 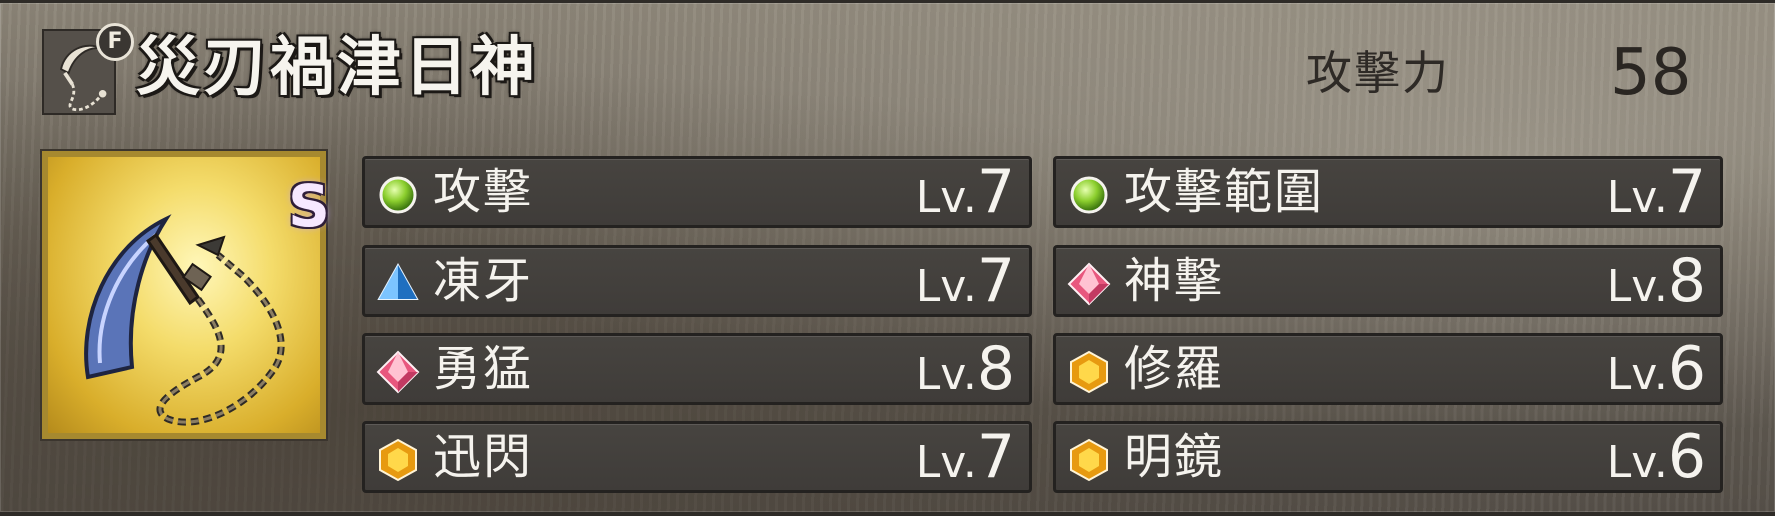 I want to click on skill-name: 迅閃, so click(x=483, y=457).